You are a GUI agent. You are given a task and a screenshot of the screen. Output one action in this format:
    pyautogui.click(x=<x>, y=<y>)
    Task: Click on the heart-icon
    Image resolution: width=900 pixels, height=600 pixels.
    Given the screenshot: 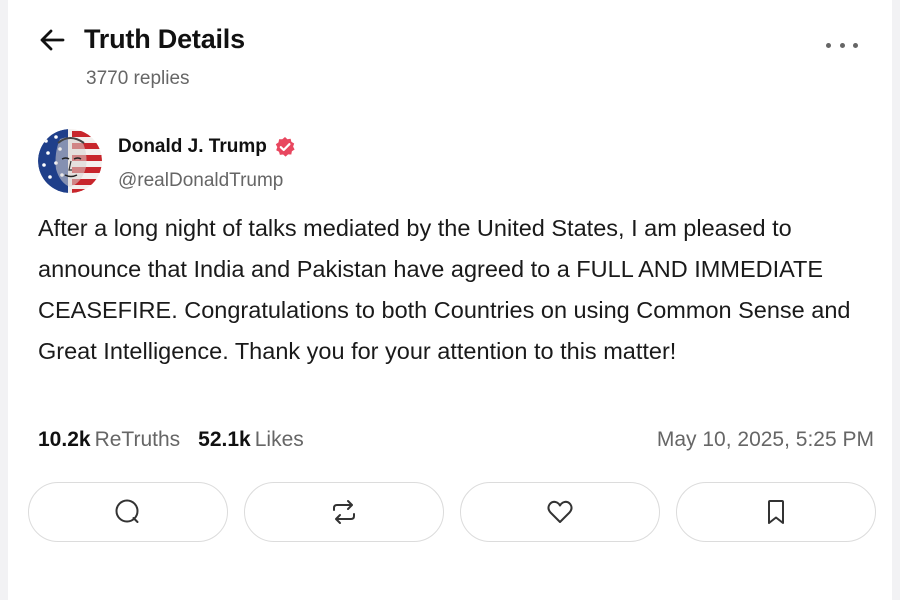 What is the action you would take?
    pyautogui.click(x=560, y=512)
    